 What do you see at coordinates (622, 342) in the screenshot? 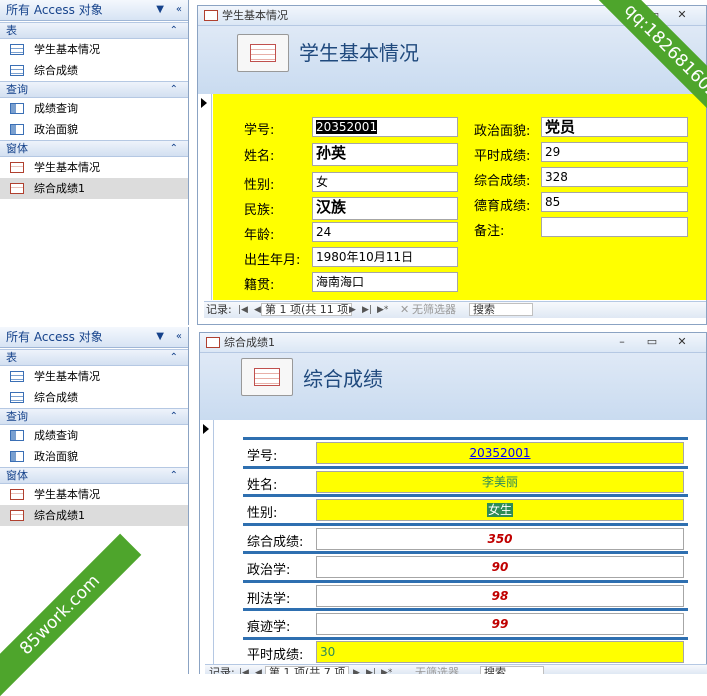
I see `minimize-button: –` at bounding box center [622, 342].